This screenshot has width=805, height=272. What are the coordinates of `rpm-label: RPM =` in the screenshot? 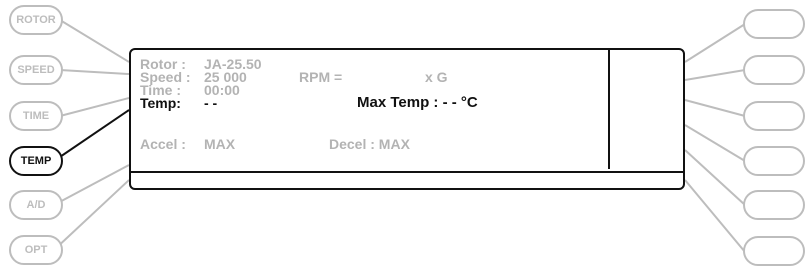 It's located at (321, 77).